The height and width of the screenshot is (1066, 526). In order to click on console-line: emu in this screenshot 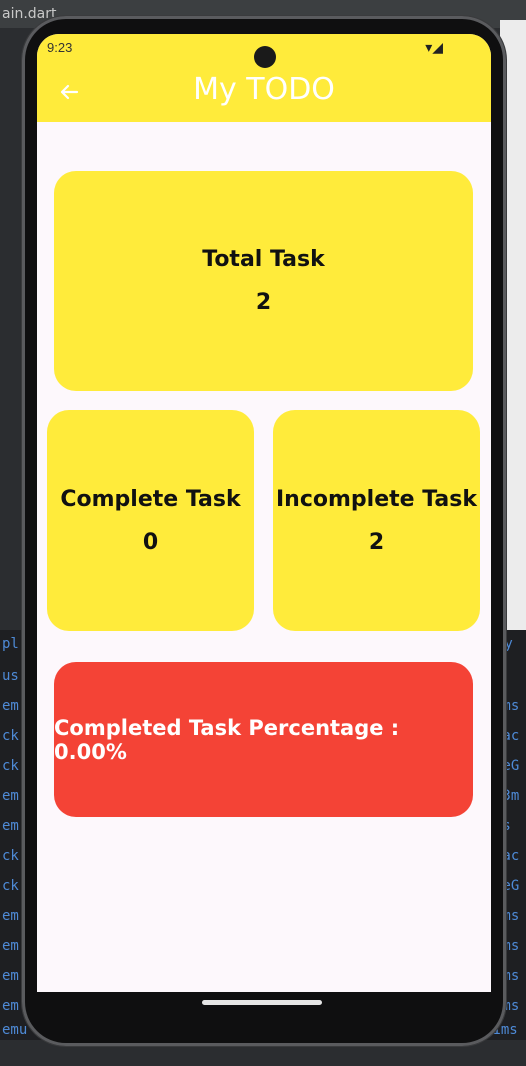, I will do `click(15, 1030)`.